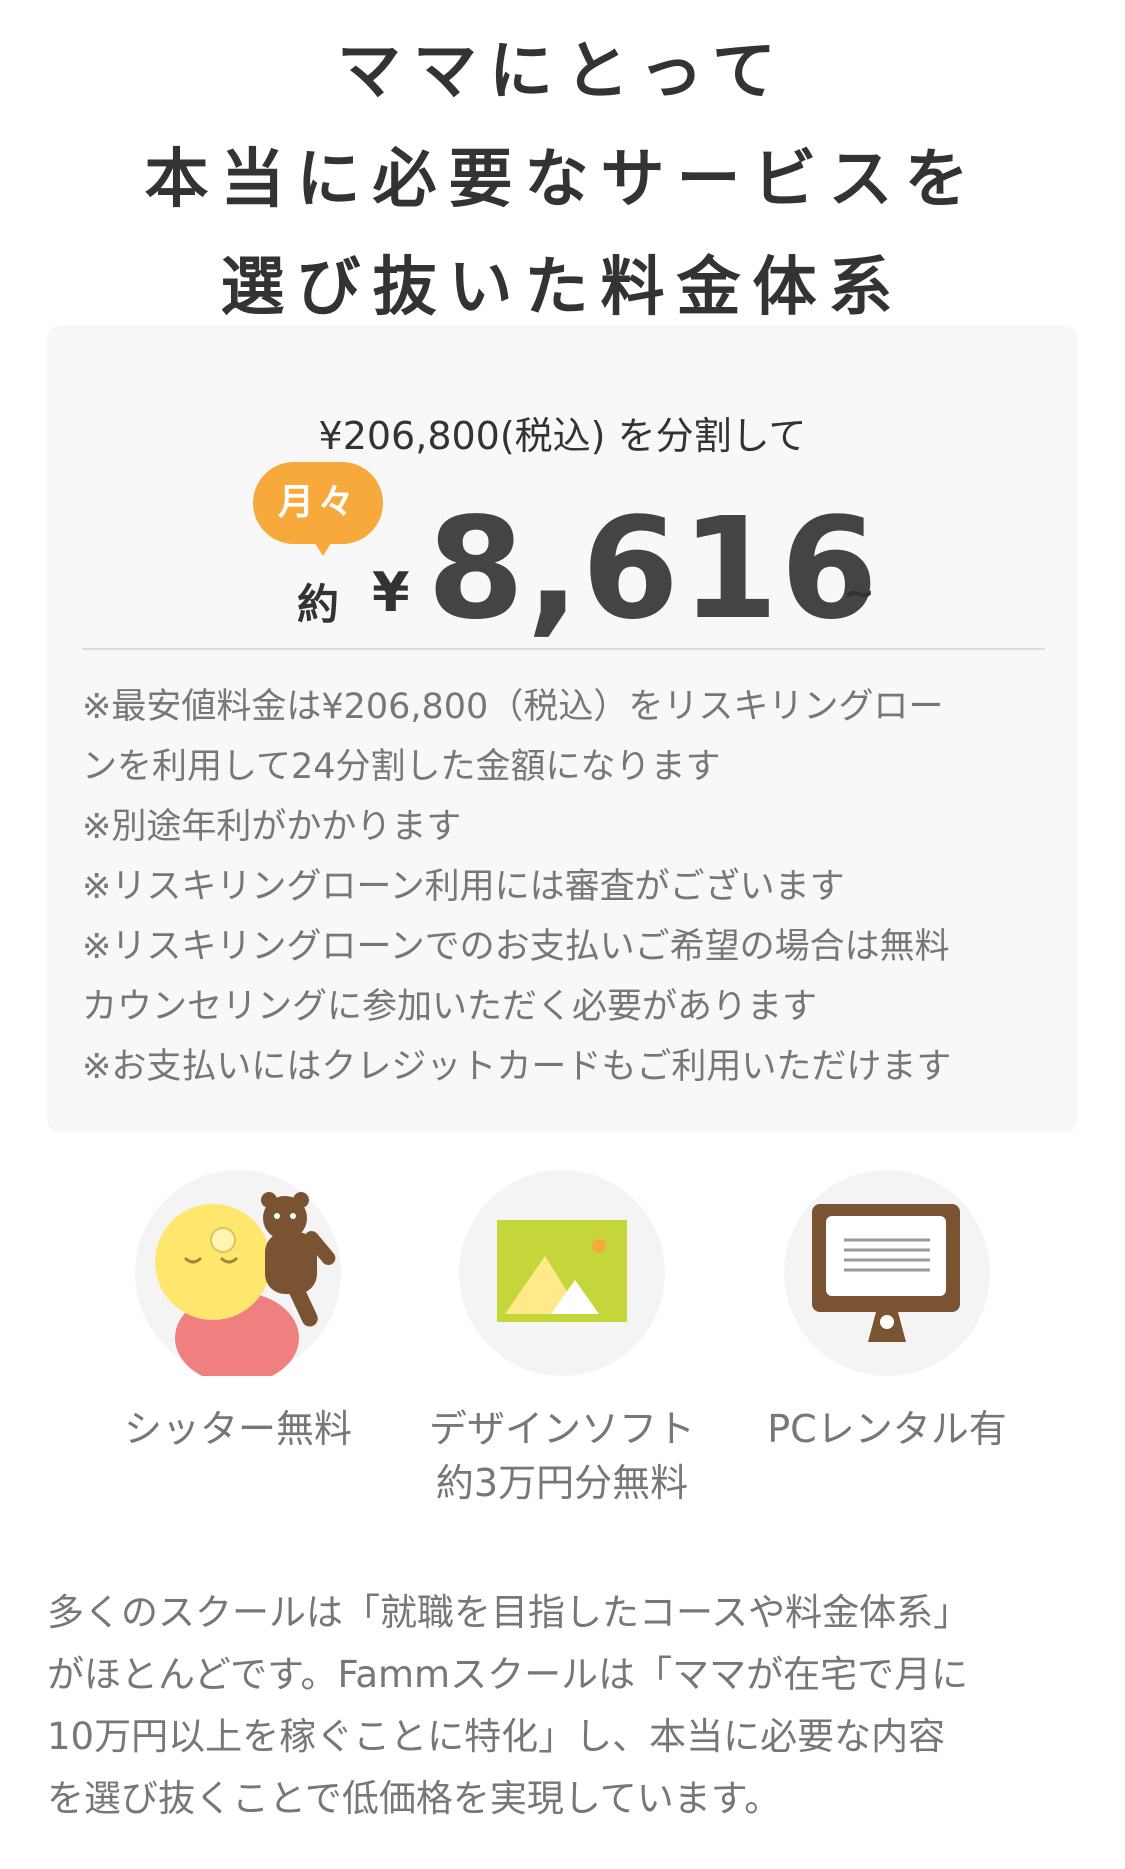 This screenshot has height=1869, width=1125. I want to click on description-line: がほとんどです。Fammスクールは「ママが在宅で月に, so click(508, 1674).